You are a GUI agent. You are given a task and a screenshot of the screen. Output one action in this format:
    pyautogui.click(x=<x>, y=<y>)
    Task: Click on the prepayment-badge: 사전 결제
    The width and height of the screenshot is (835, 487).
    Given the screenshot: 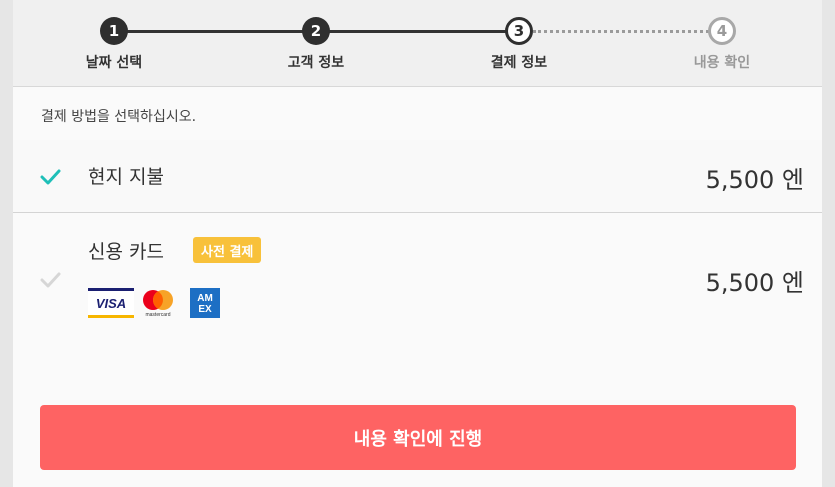 What is the action you would take?
    pyautogui.click(x=227, y=250)
    